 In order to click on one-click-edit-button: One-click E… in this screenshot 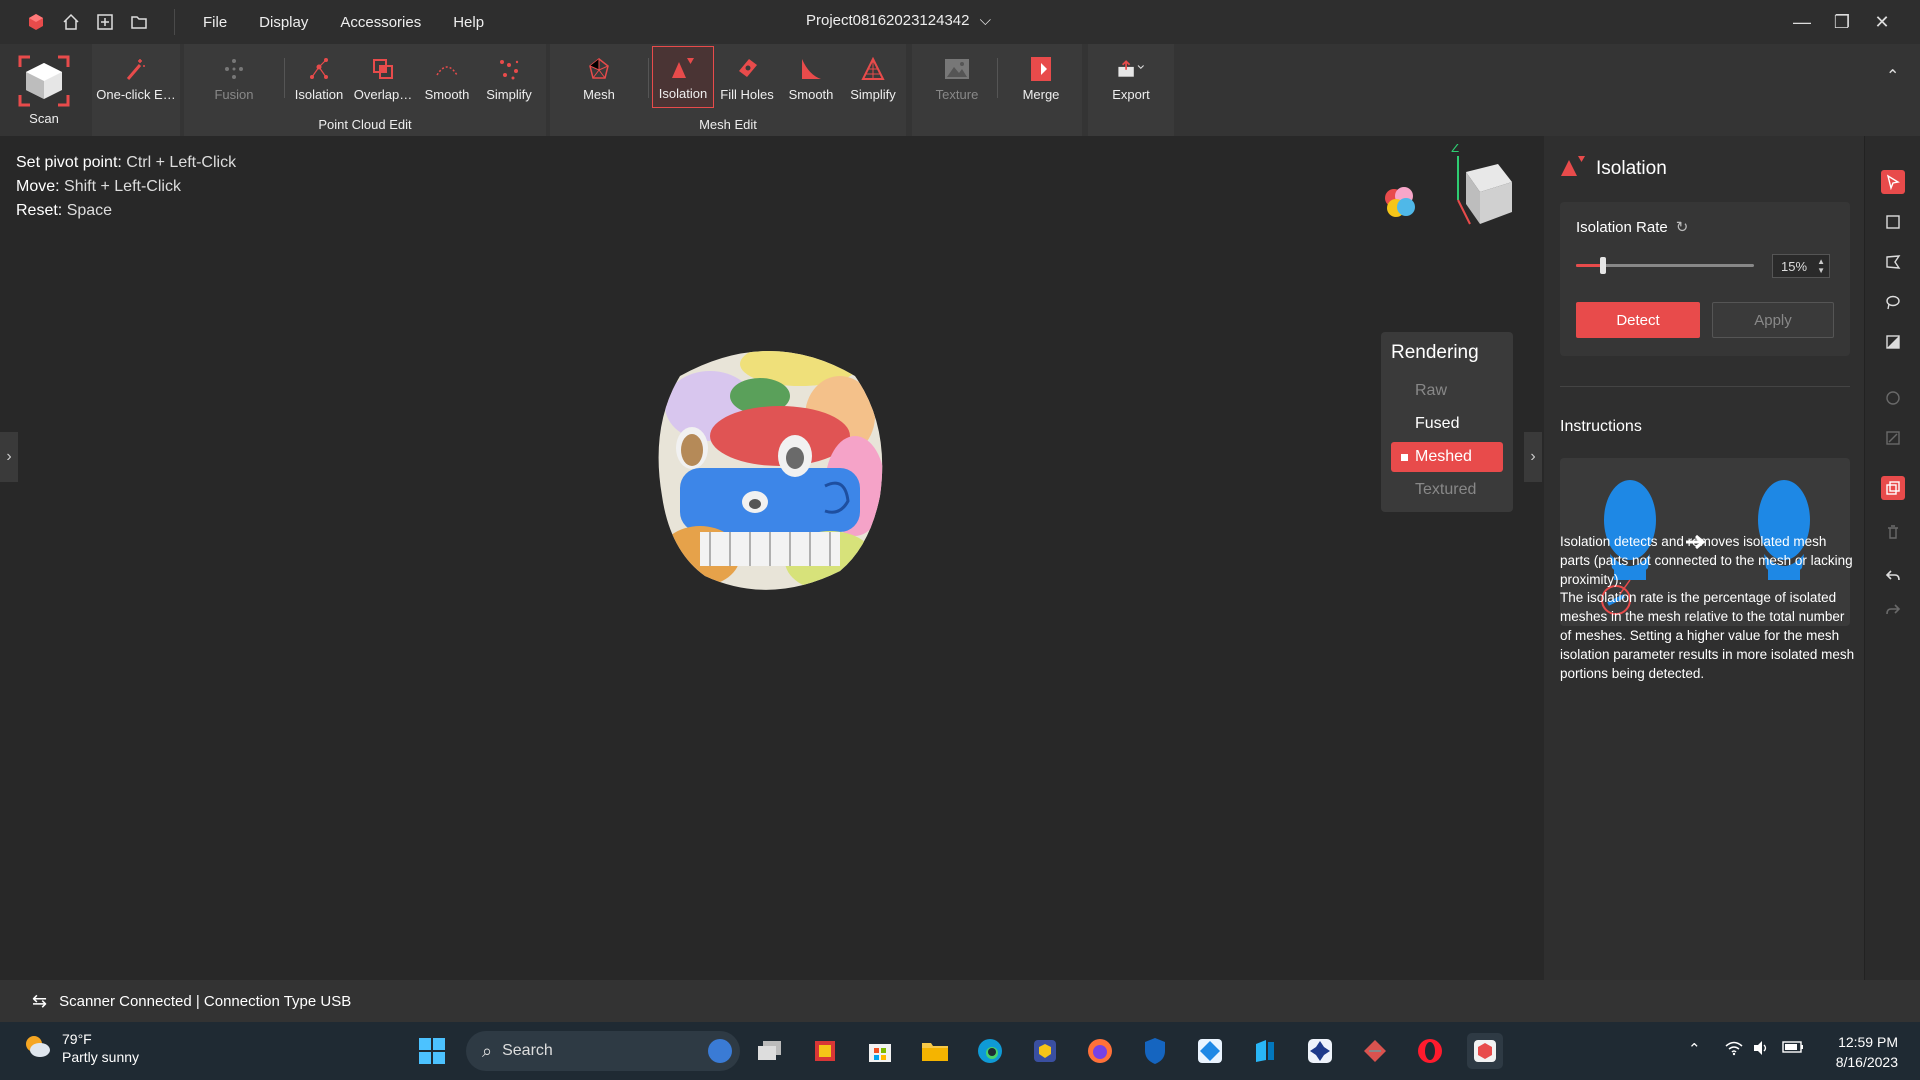, I will do `click(136, 77)`.